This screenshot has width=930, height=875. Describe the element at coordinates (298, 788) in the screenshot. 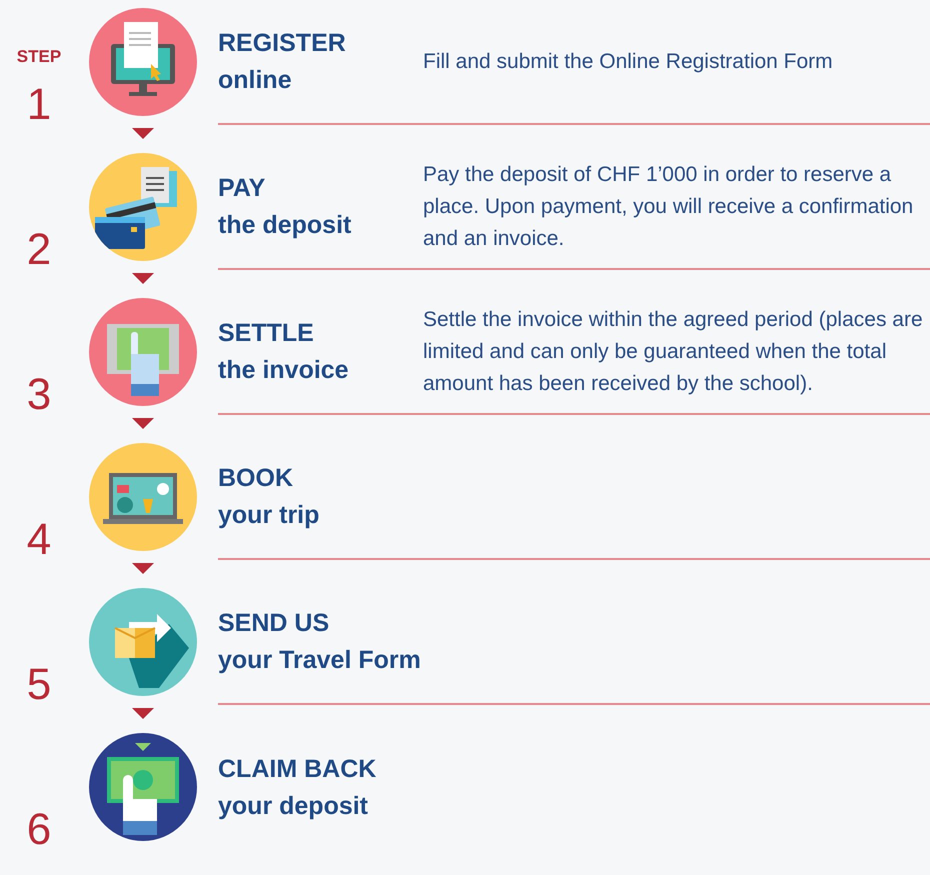

I see `step-title: CLAIM BACK your deposit` at that location.